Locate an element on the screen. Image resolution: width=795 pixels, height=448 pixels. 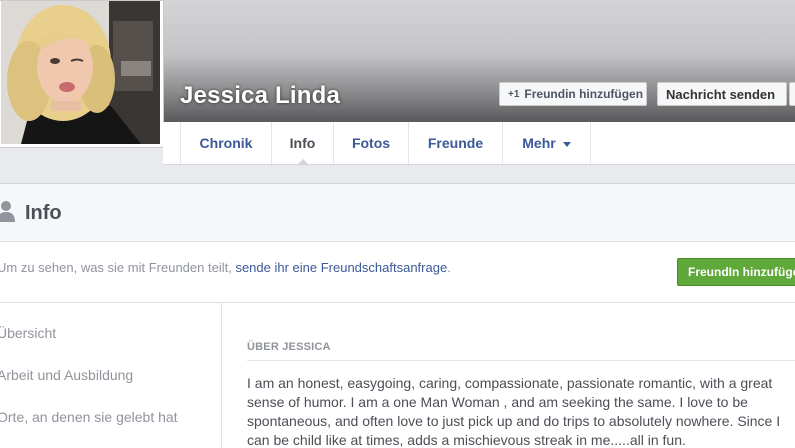
add-friend-green-label: FreundIn hinzufügen is located at coordinates (741, 272).